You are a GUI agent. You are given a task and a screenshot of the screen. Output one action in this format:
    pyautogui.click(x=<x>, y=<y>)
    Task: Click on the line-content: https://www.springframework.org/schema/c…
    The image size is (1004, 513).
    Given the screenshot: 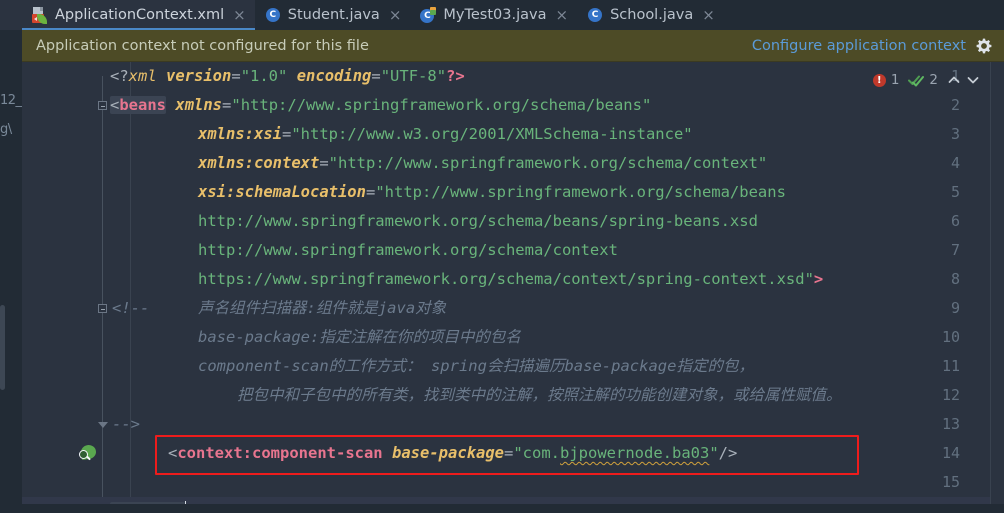 What is the action you would take?
    pyautogui.click(x=510, y=279)
    